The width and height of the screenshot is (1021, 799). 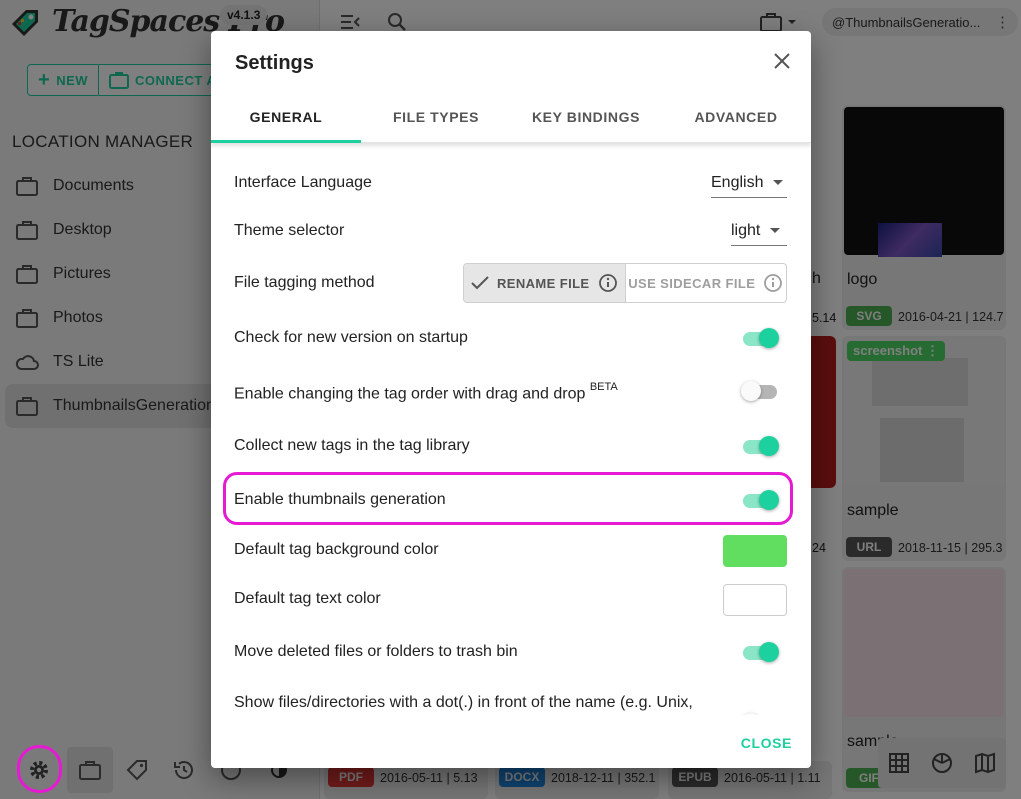 I want to click on theme-select: light, so click(x=759, y=231).